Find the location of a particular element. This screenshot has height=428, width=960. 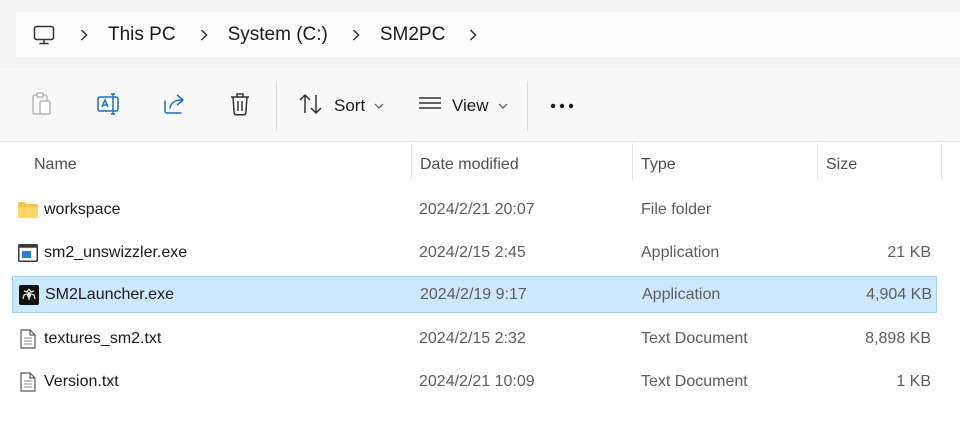

column-size-header: Size is located at coordinates (841, 164).